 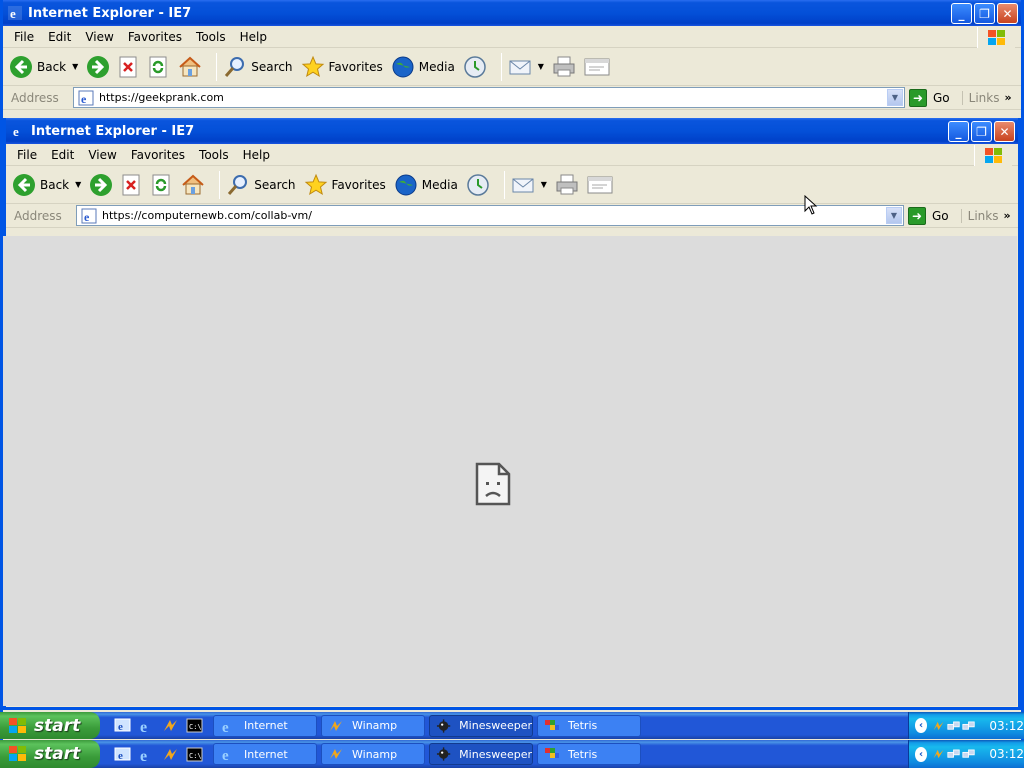 I want to click on inner-toolbar: Back ▼ Search Favorites Media ▼, so click(x=512, y=185).